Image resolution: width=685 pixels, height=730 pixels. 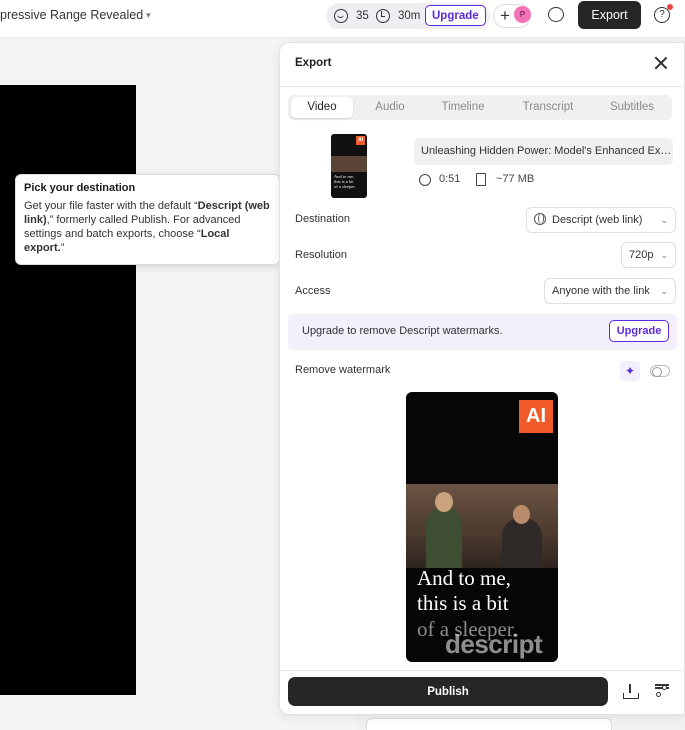 What do you see at coordinates (515, 179) in the screenshot?
I see `file-size-text: ~77 MB` at bounding box center [515, 179].